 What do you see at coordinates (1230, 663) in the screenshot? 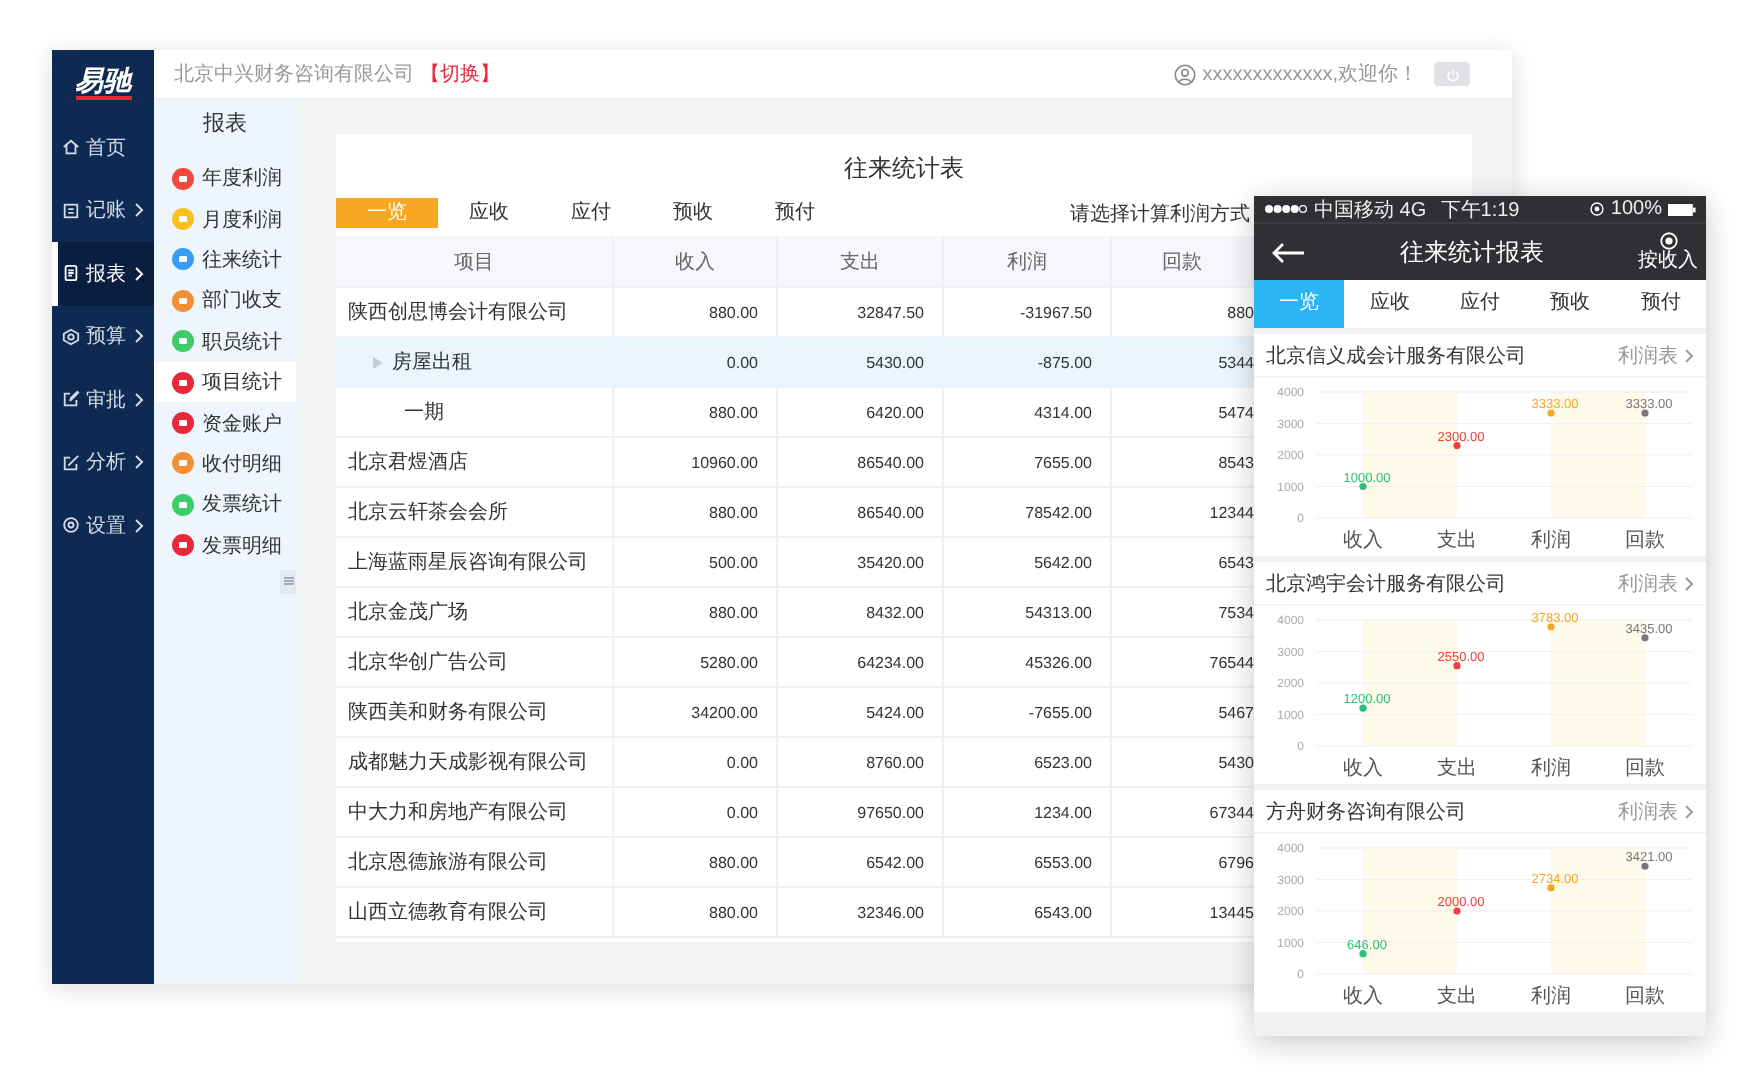
I see `table-cell-text: 76544` at bounding box center [1230, 663].